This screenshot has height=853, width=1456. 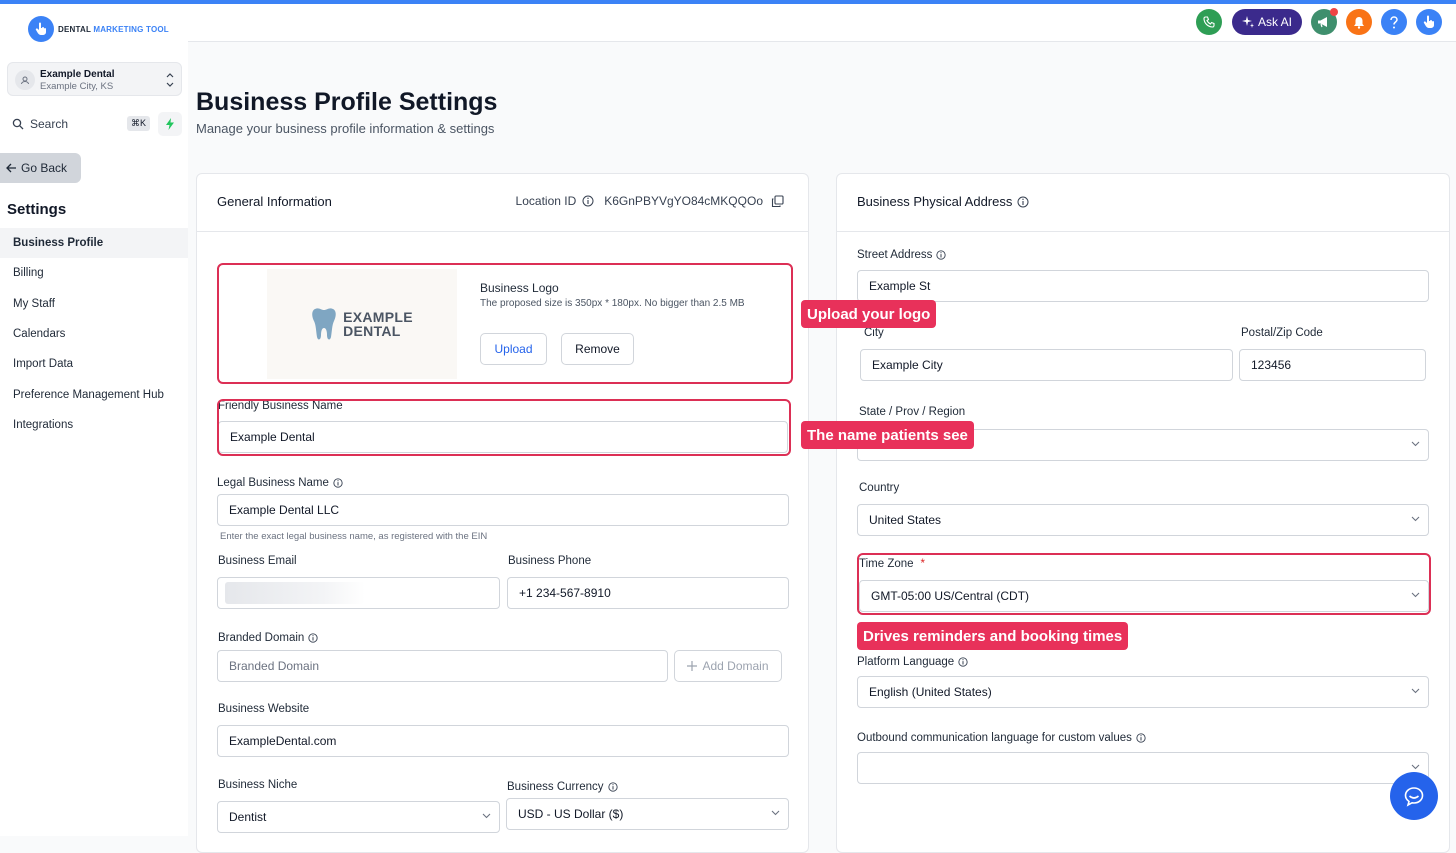 What do you see at coordinates (906, 662) in the screenshot?
I see `language-label-text: Platform Language` at bounding box center [906, 662].